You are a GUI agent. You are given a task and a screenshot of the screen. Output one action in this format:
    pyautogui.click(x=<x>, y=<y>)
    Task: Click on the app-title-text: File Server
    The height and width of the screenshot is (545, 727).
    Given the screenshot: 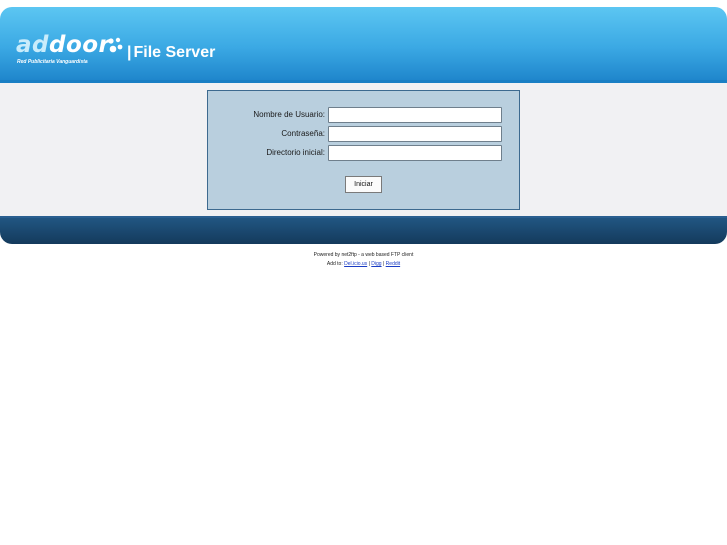 What is the action you would take?
    pyautogui.click(x=174, y=52)
    